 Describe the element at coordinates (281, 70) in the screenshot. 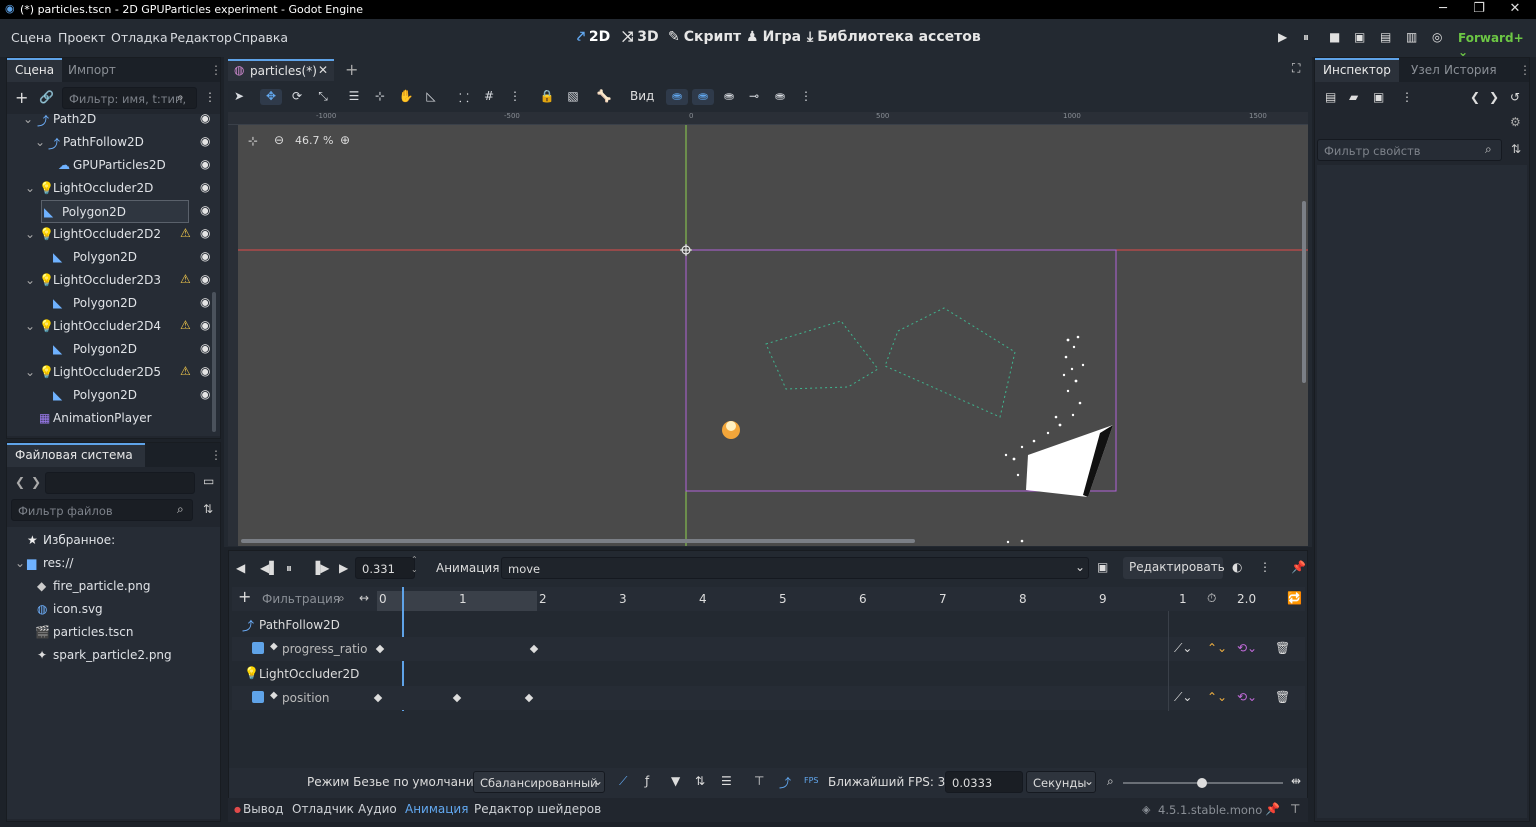

I see `scene-tab: ◍ particles(*) ✕` at that location.